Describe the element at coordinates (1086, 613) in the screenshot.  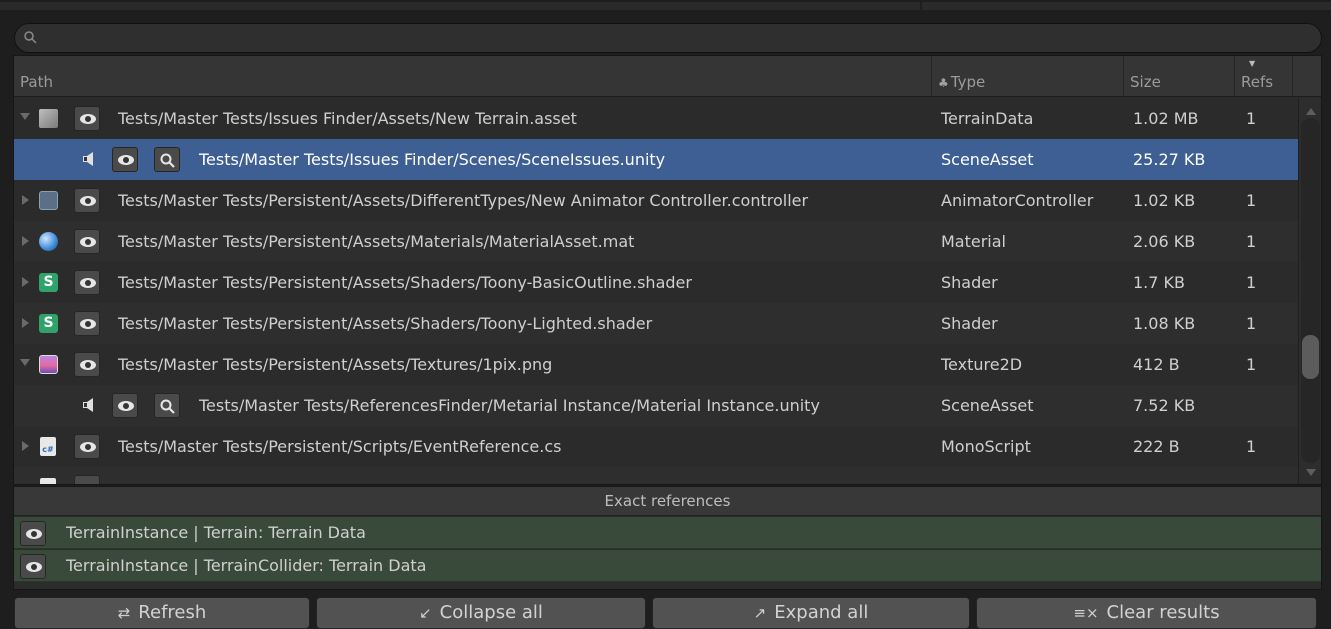
I see `clear-results-icon: ≡×` at that location.